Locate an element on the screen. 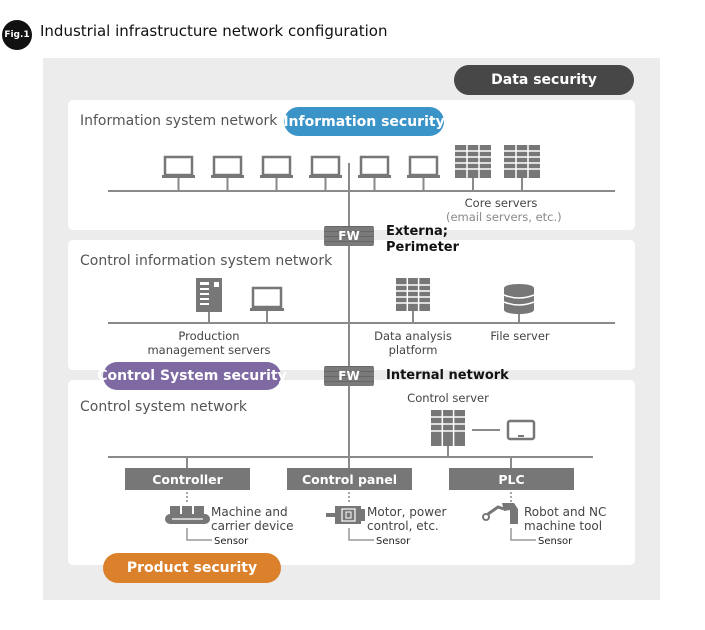 This screenshot has width=705, height=630. core-servers-sublabel: (email servers, etc.) is located at coordinates (504, 217).